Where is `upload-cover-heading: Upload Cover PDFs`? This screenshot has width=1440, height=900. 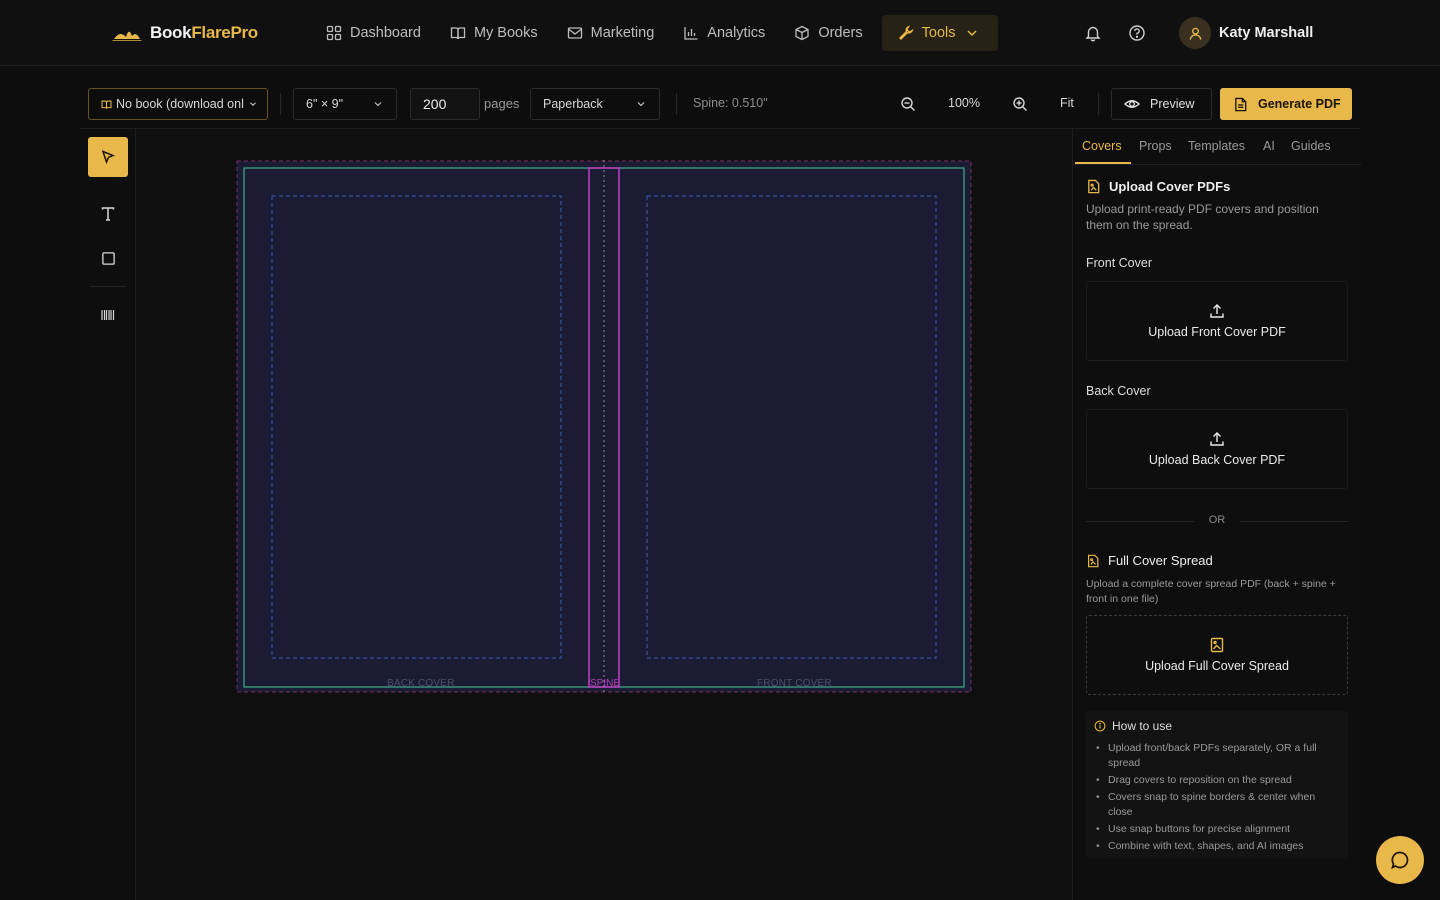 upload-cover-heading: Upload Cover PDFs is located at coordinates (1158, 186).